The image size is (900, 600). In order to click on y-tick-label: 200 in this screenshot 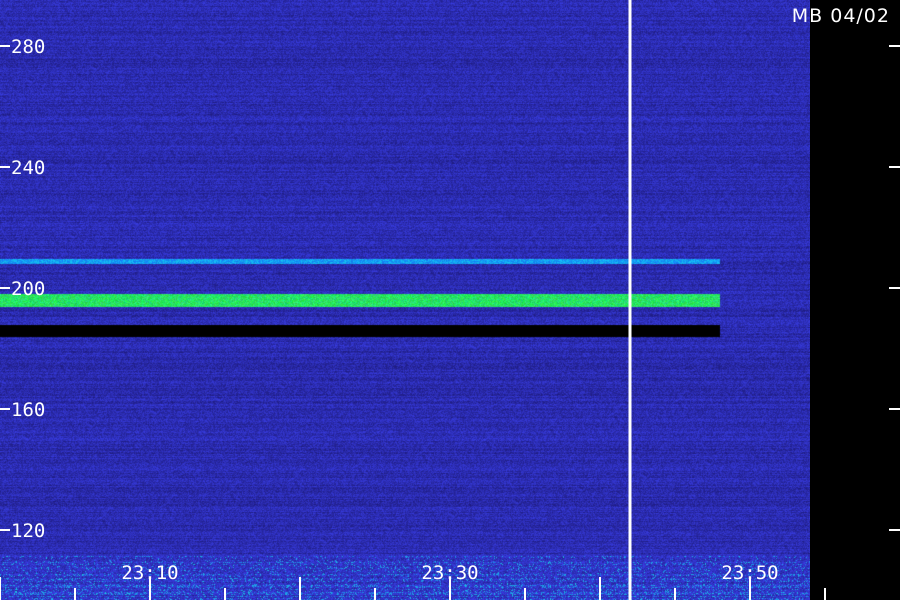, I will do `click(28, 289)`.